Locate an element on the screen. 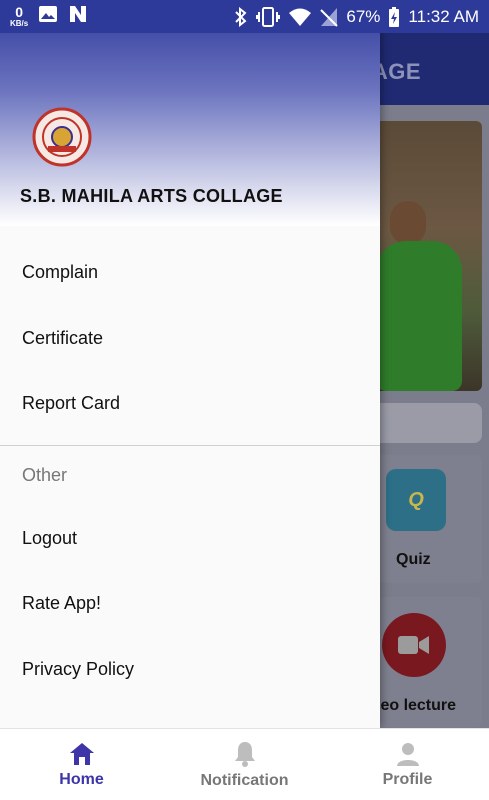 The width and height of the screenshot is (489, 800). image-icon is located at coordinates (48, 16).